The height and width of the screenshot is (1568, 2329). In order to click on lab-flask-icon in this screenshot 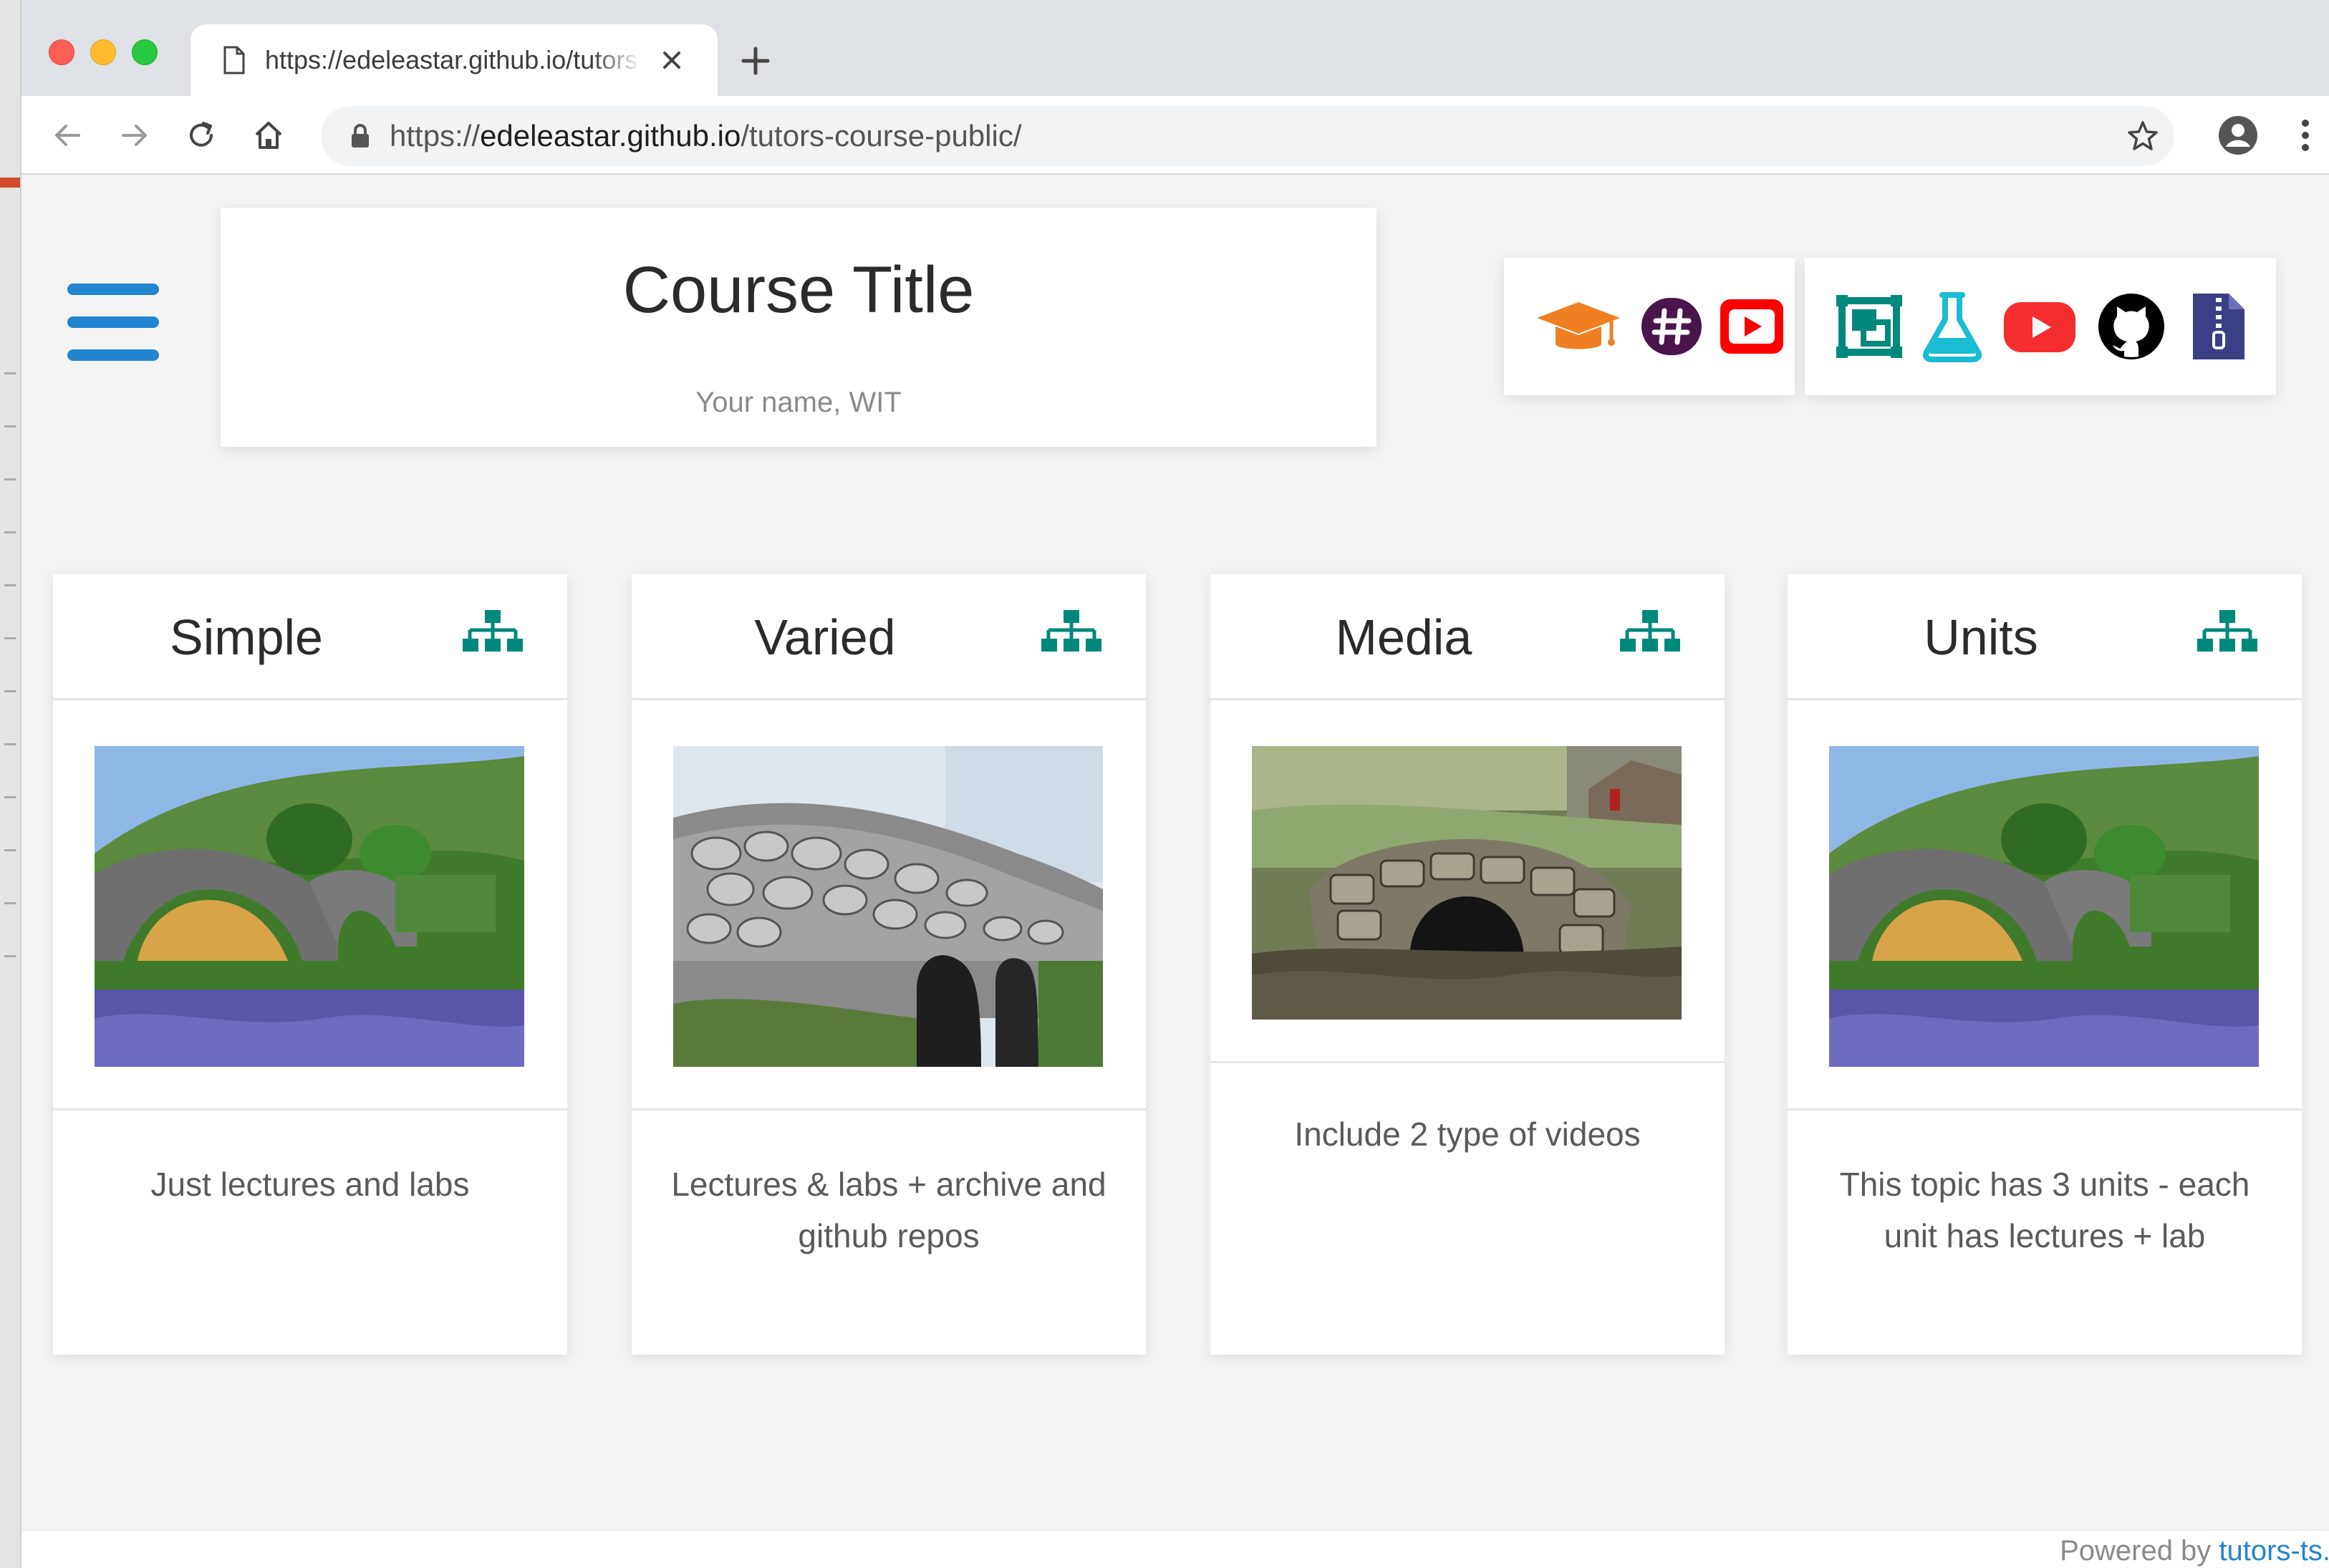, I will do `click(1952, 326)`.